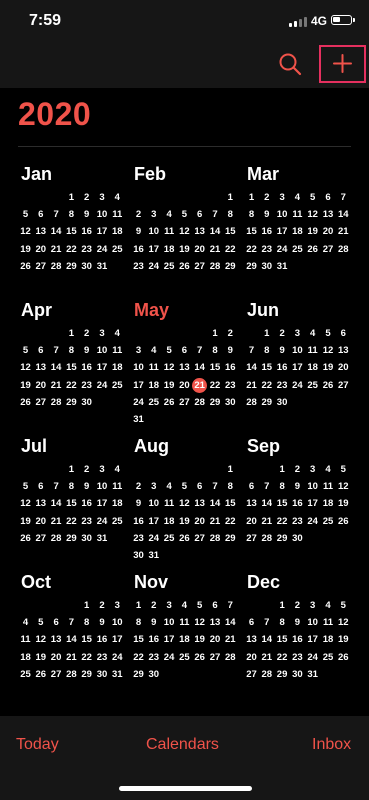  Describe the element at coordinates (185, 788) in the screenshot. I see `home-indicator` at that location.